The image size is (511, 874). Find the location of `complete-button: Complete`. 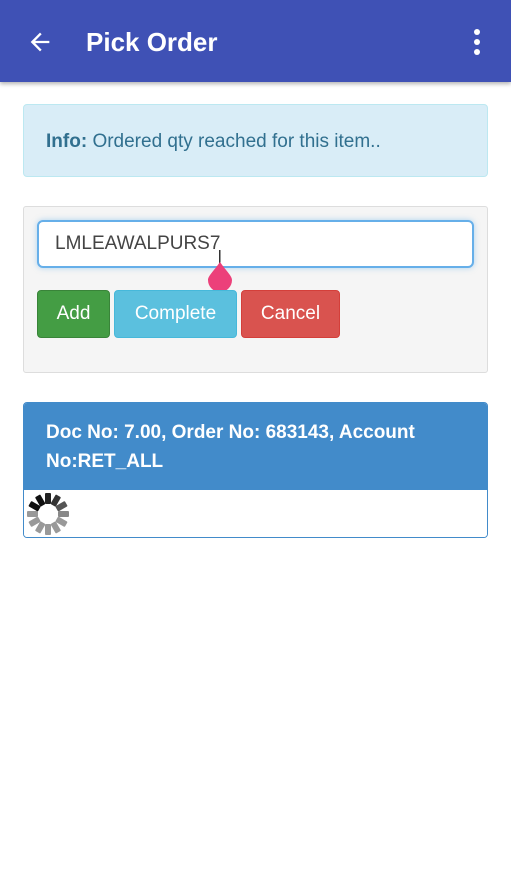

complete-button: Complete is located at coordinates (175, 314).